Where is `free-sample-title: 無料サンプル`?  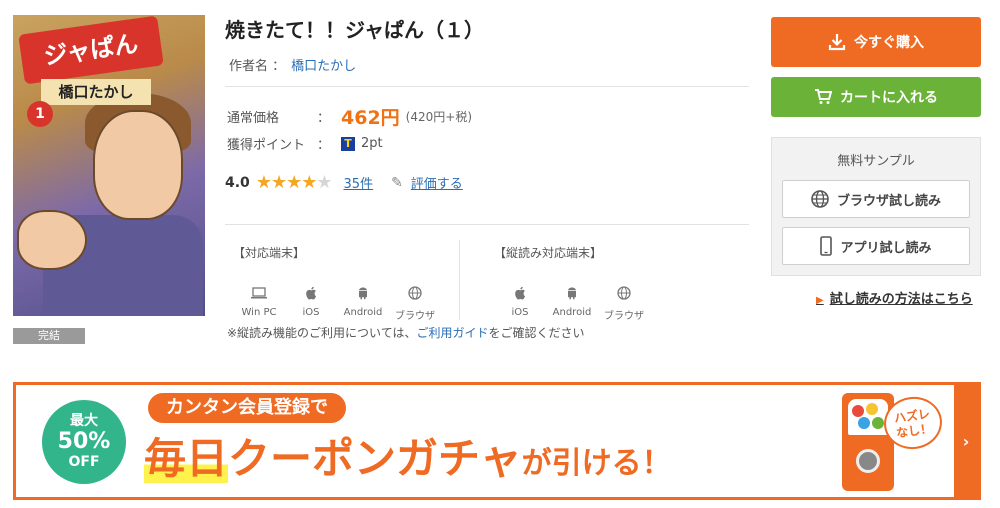 free-sample-title: 無料サンプル is located at coordinates (876, 161).